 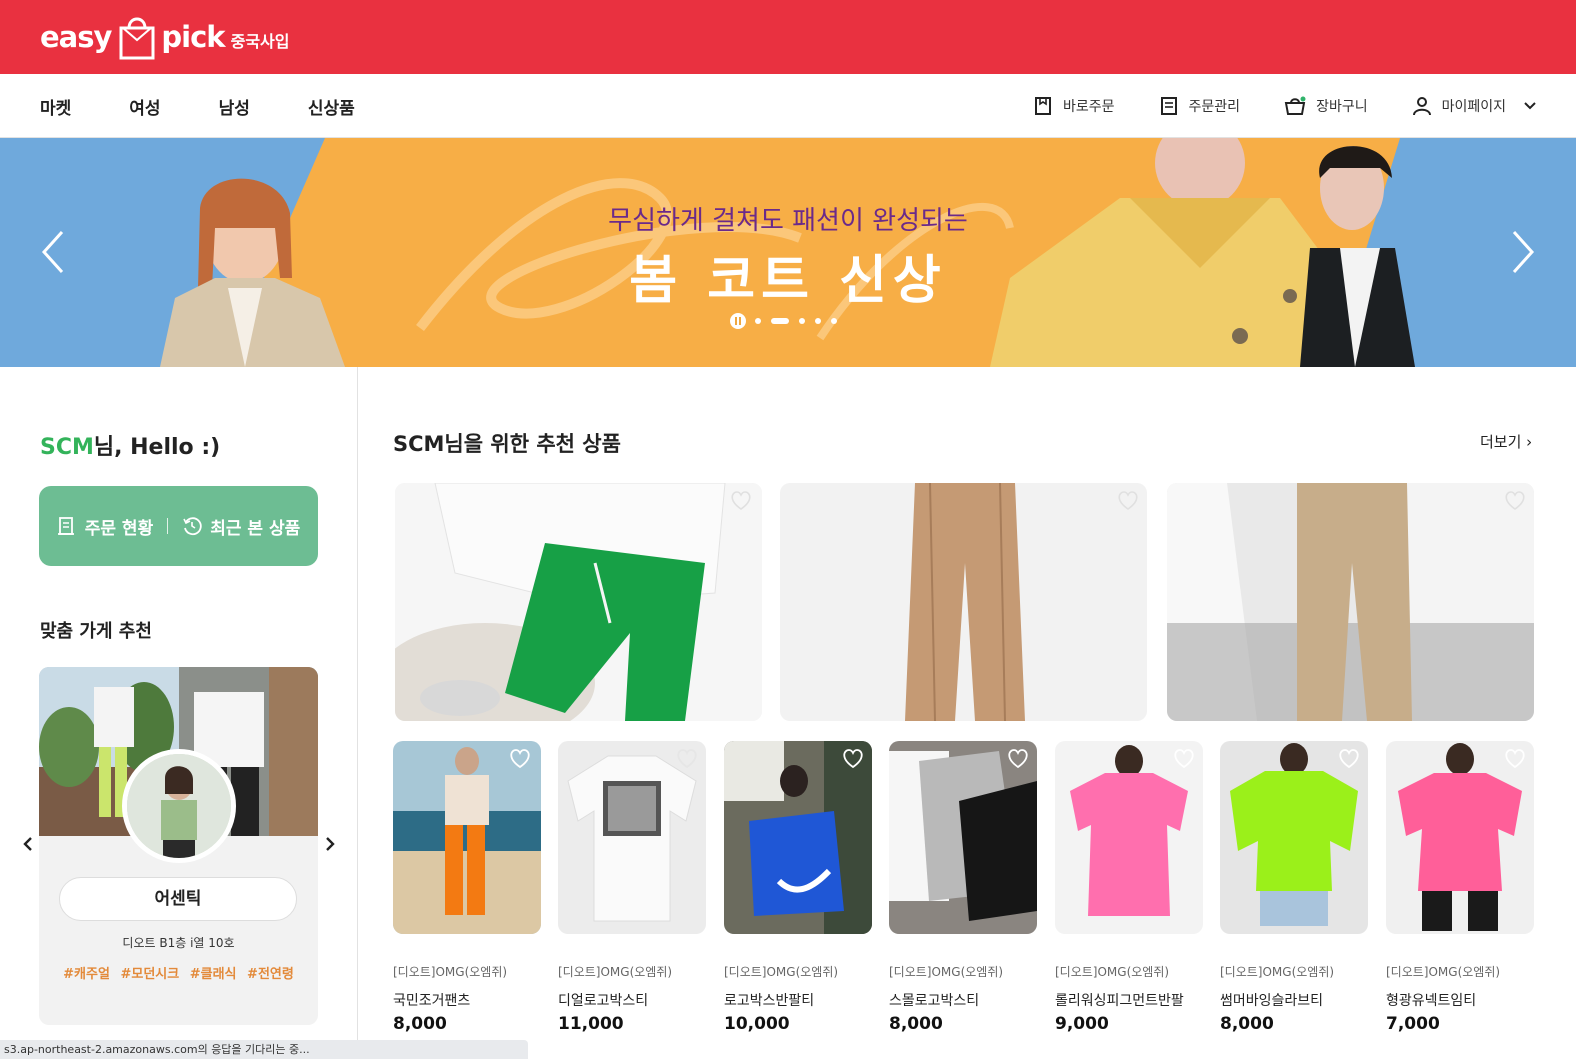 I want to click on store-tag: #모던시크, so click(x=149, y=974).